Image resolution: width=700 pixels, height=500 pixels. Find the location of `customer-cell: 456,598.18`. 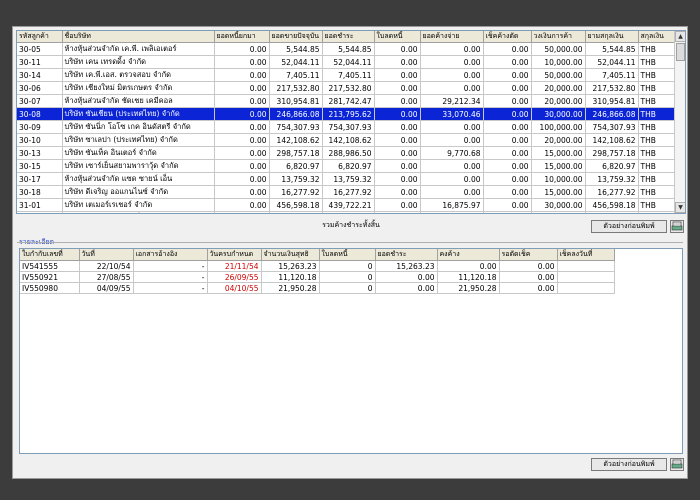

customer-cell: 456,598.18 is located at coordinates (296, 205).